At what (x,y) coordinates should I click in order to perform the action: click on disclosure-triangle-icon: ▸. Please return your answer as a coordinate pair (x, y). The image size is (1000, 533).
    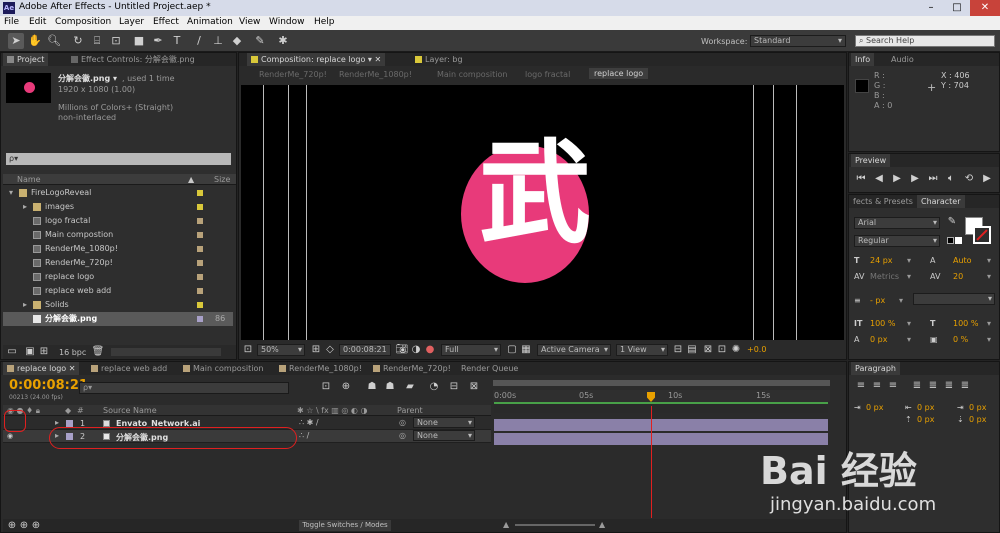
    Looking at the image, I should click on (25, 305).